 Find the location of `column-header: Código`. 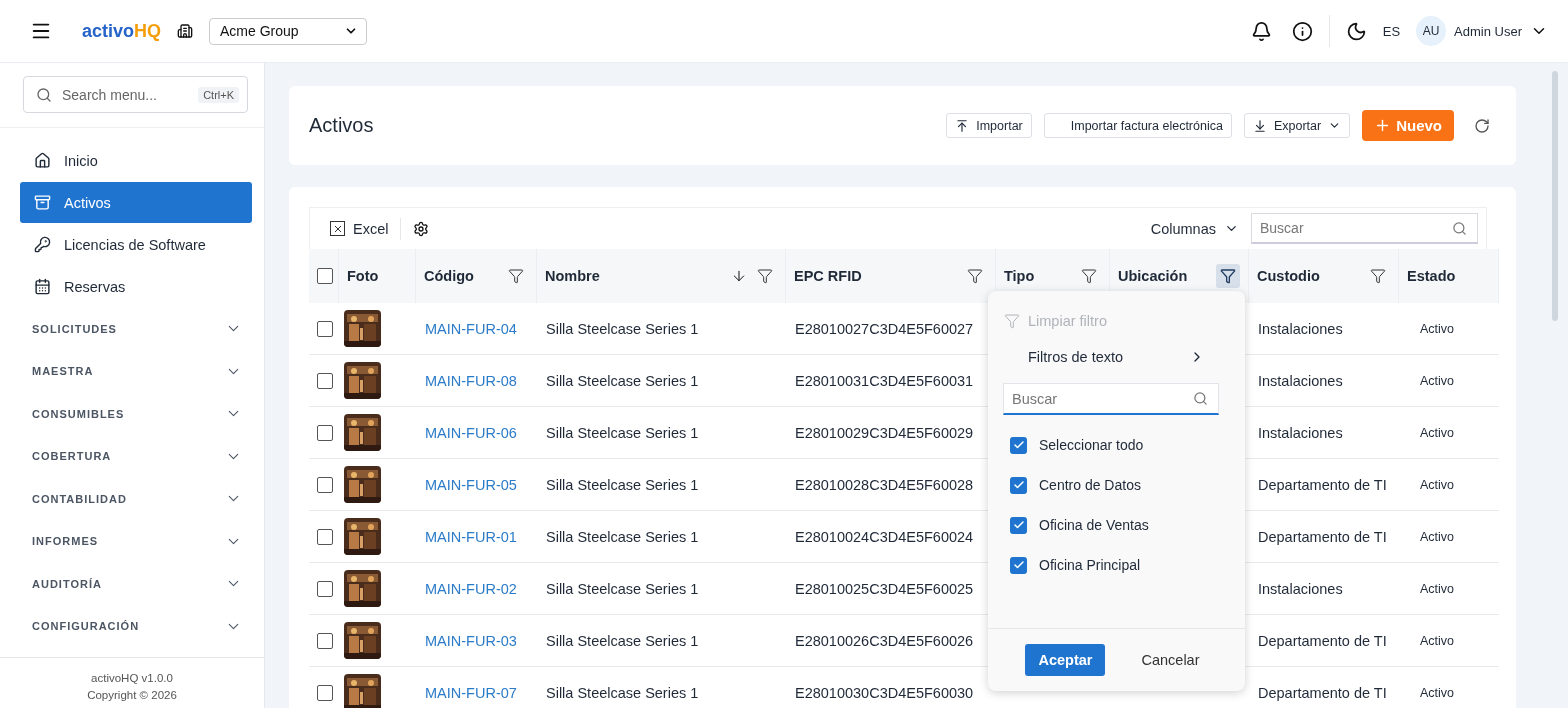

column-header: Código is located at coordinates (461, 276).